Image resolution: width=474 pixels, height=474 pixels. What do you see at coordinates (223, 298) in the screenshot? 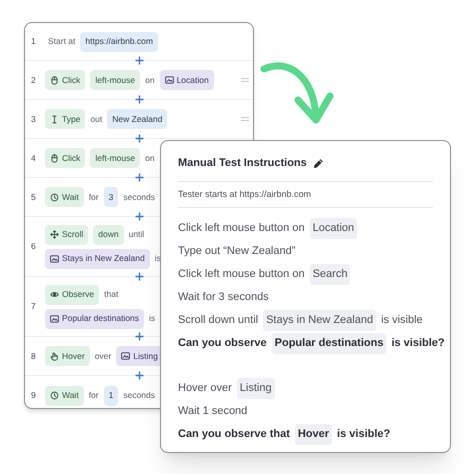
I see `instruction-text: Wait for 3 seconds` at bounding box center [223, 298].